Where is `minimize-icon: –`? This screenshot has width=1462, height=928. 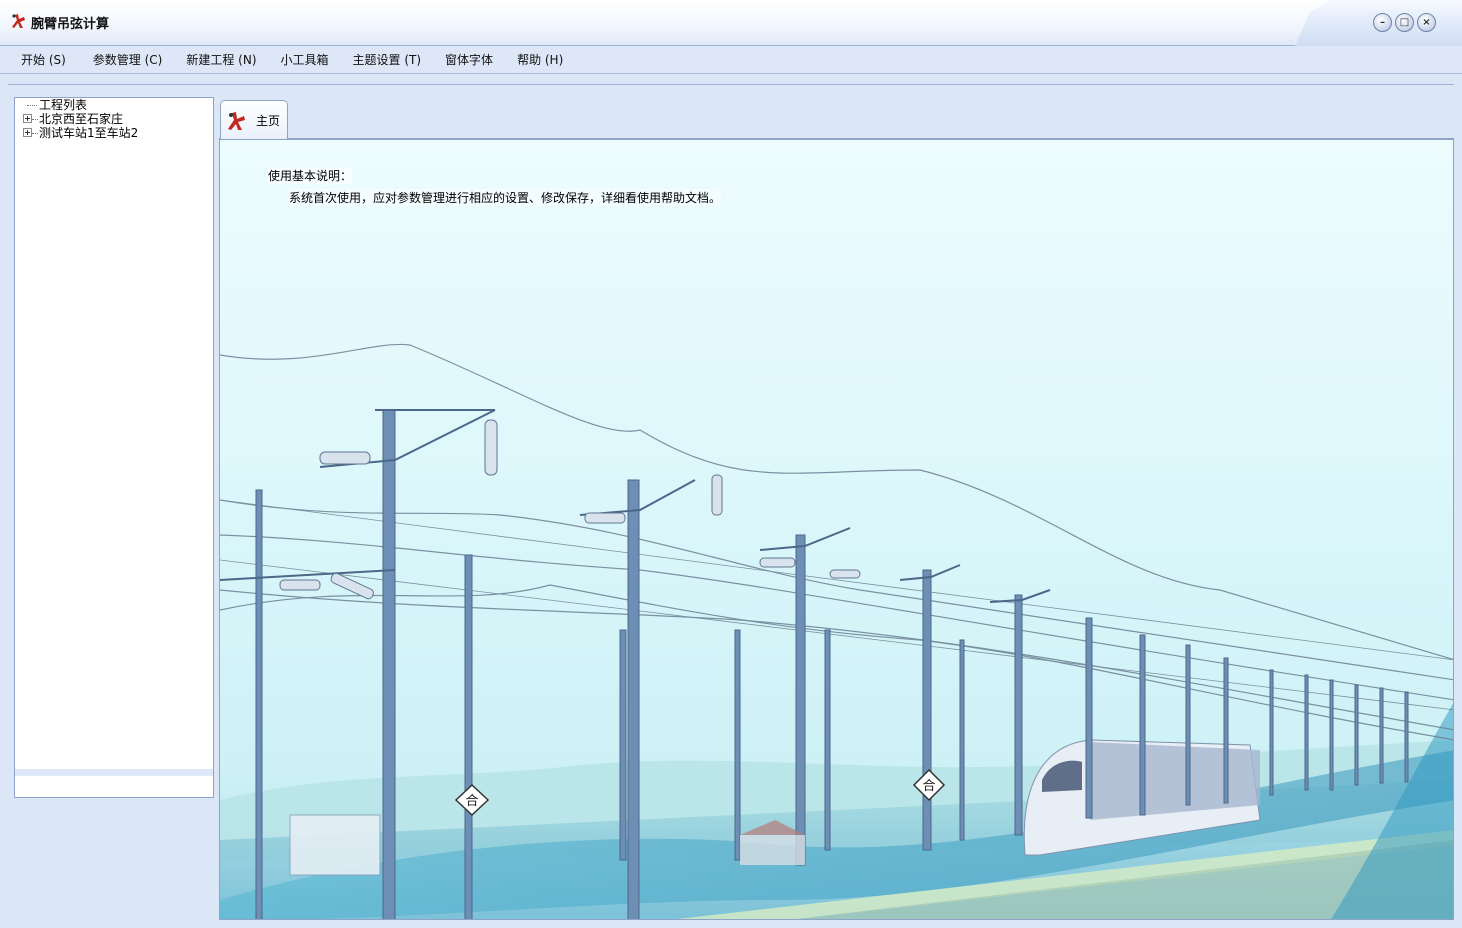
minimize-icon: – is located at coordinates (1382, 22).